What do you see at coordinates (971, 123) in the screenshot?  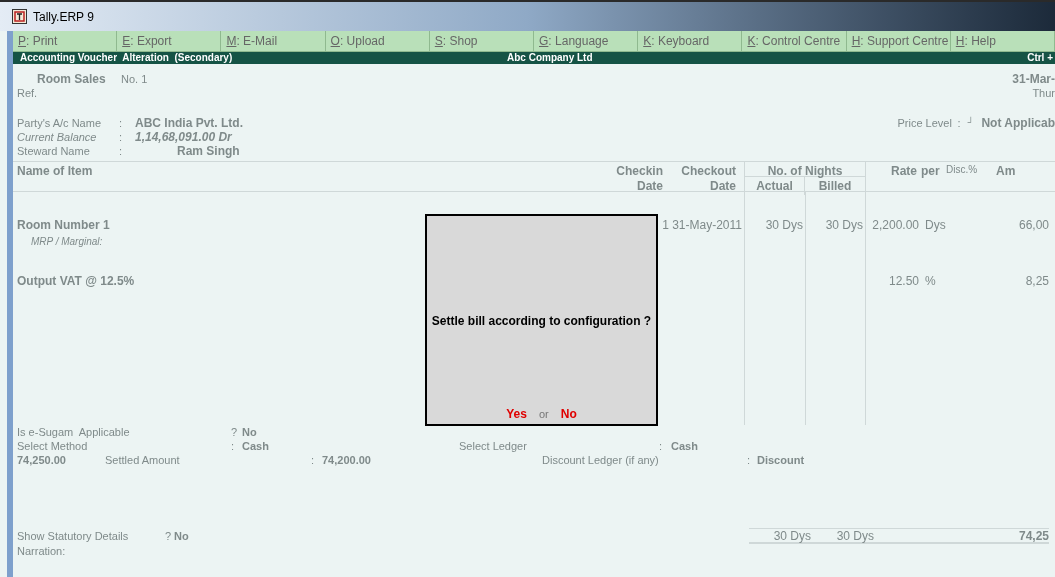 I see `field-marker: ┘` at bounding box center [971, 123].